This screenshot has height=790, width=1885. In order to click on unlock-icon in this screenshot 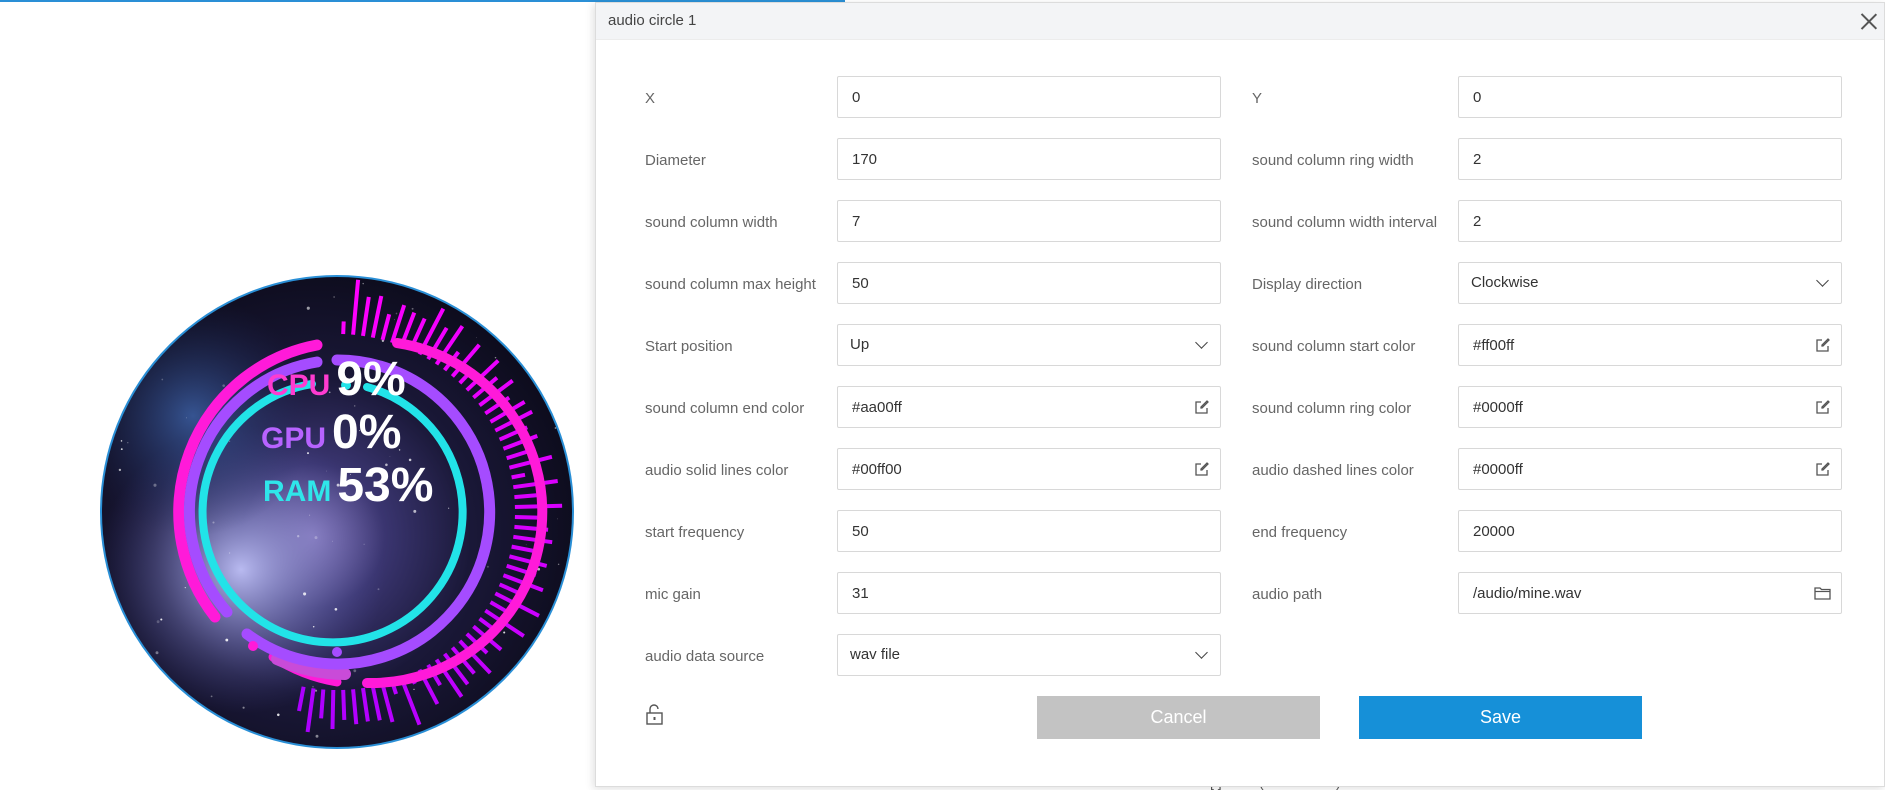, I will do `click(655, 714)`.